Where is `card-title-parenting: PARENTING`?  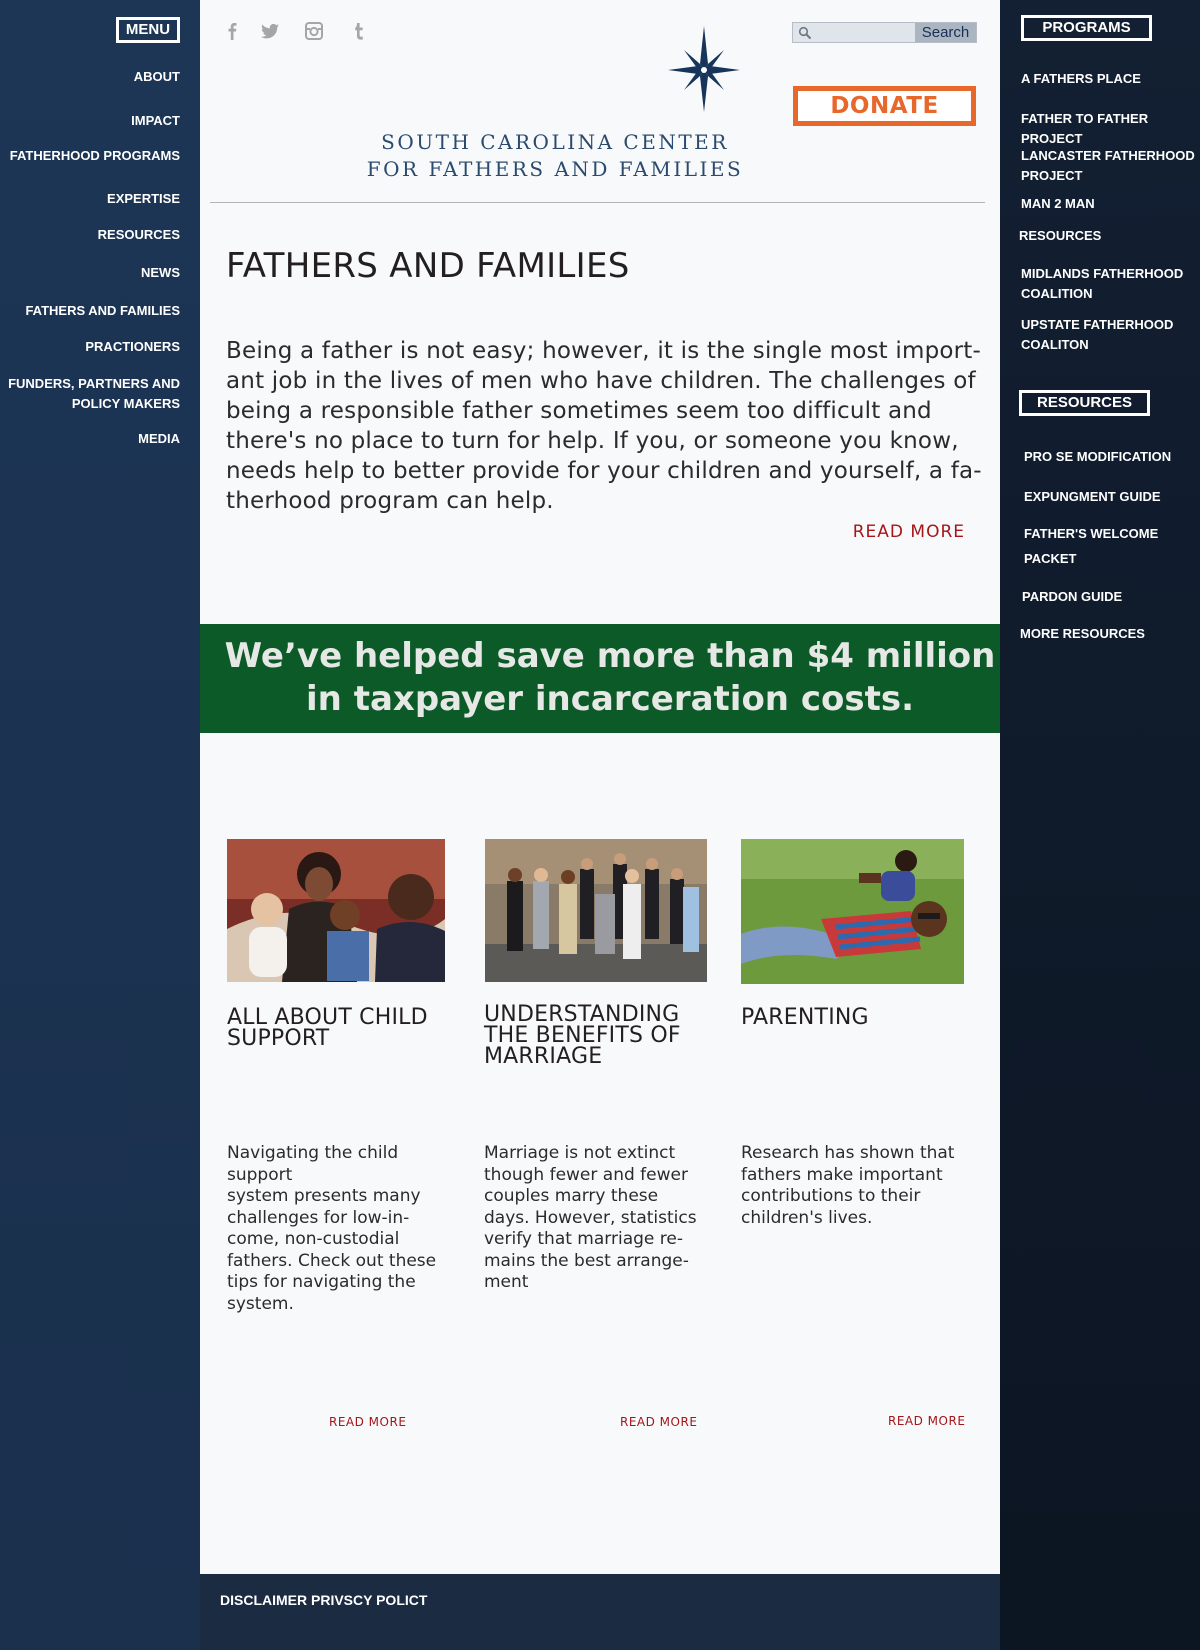 card-title-parenting: PARENTING is located at coordinates (805, 1017).